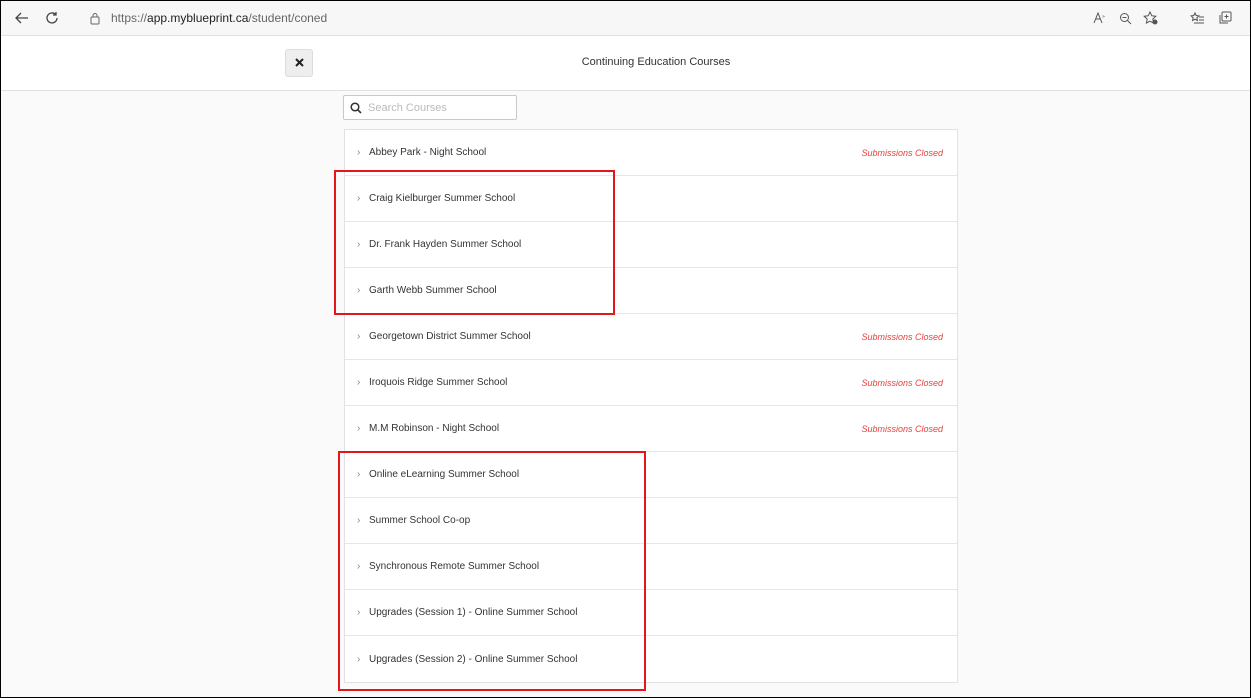 The width and height of the screenshot is (1251, 698). I want to click on favorites-list-icon, so click(1197, 18).